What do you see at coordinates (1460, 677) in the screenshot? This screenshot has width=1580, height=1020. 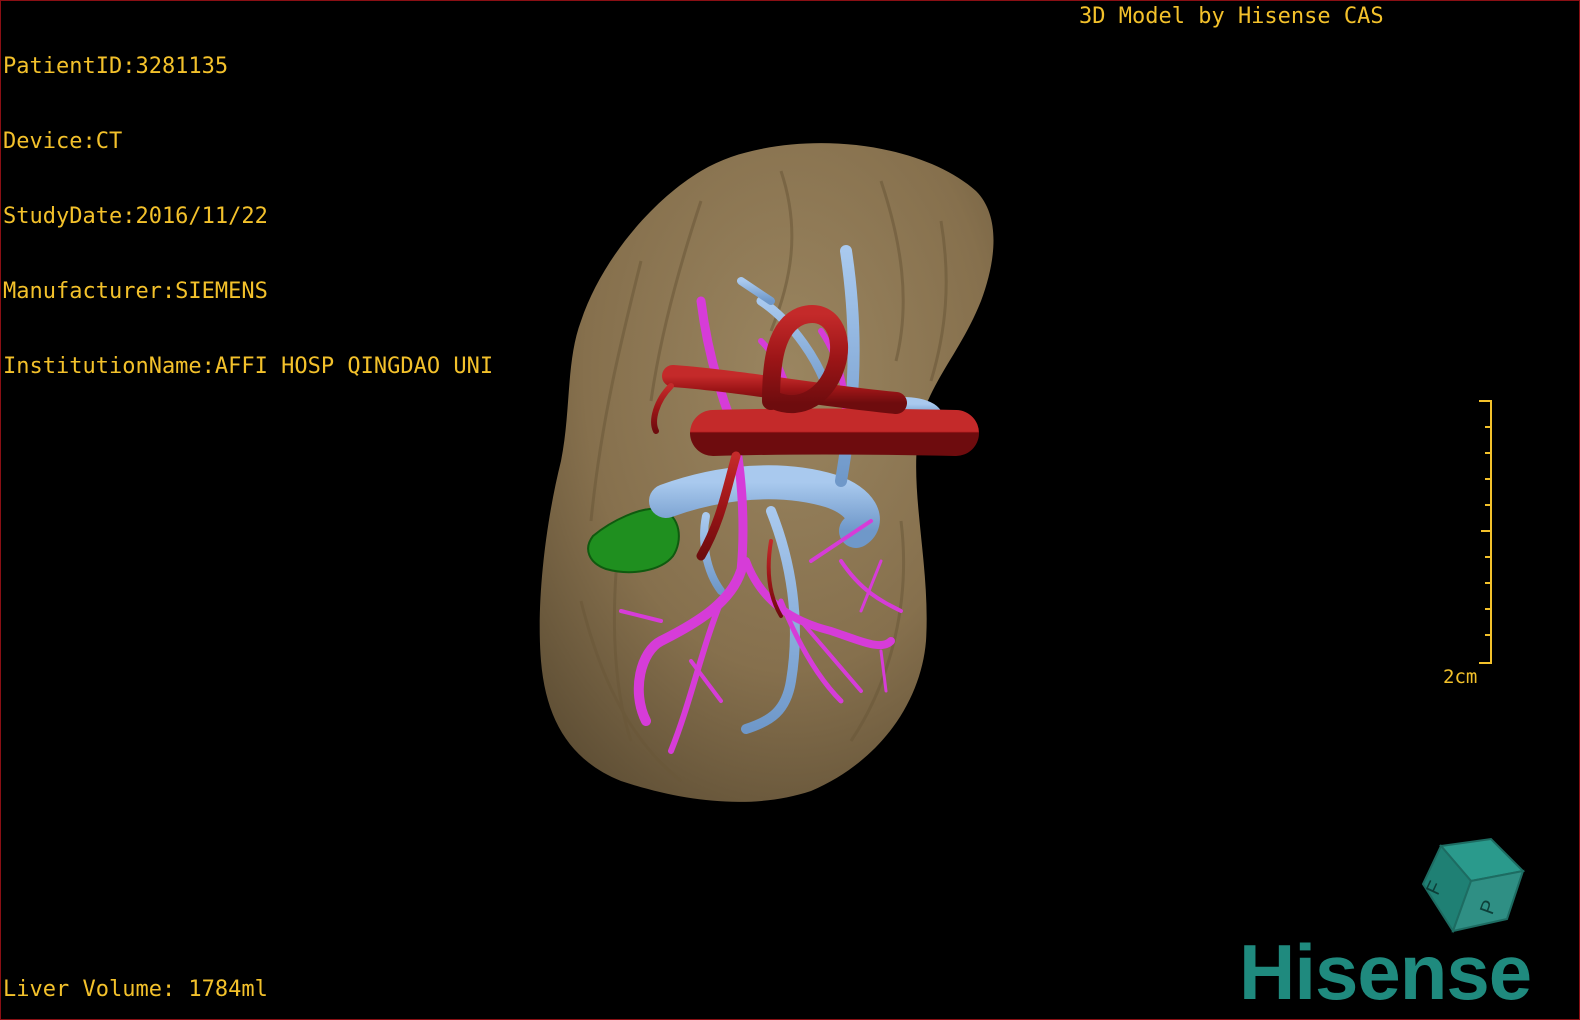 I see `scale-bar-label: 2cm` at bounding box center [1460, 677].